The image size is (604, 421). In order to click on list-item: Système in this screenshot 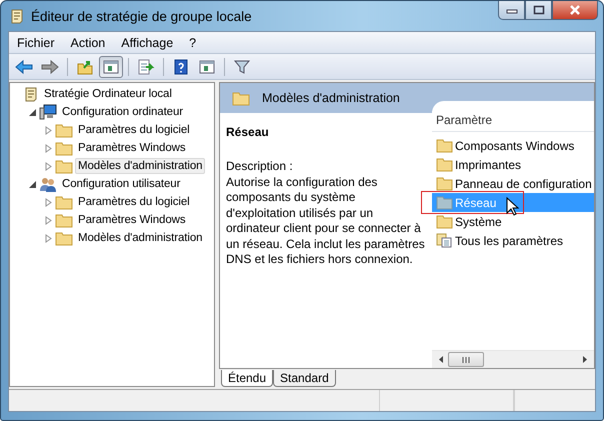, I will do `click(478, 221)`.